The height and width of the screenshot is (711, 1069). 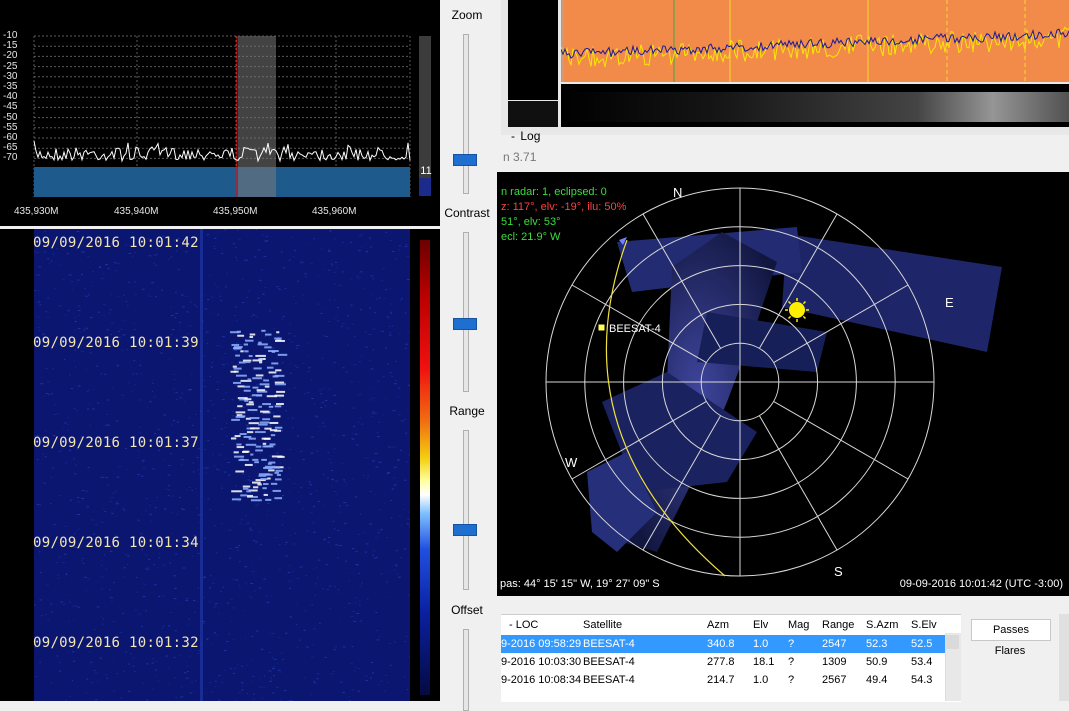 I want to click on table-cell: 9-2016 09:58:29, so click(x=541, y=644).